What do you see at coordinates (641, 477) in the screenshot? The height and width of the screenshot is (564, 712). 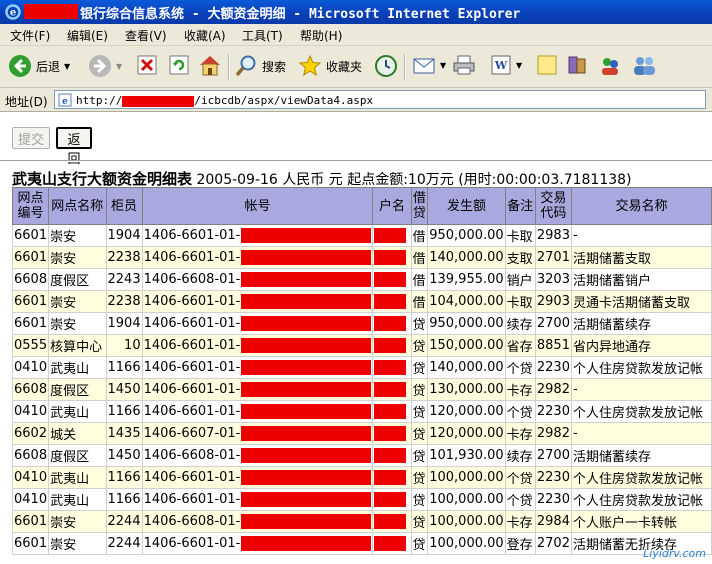 I see `cell-txn-name: 个人住房贷款发放记帐` at bounding box center [641, 477].